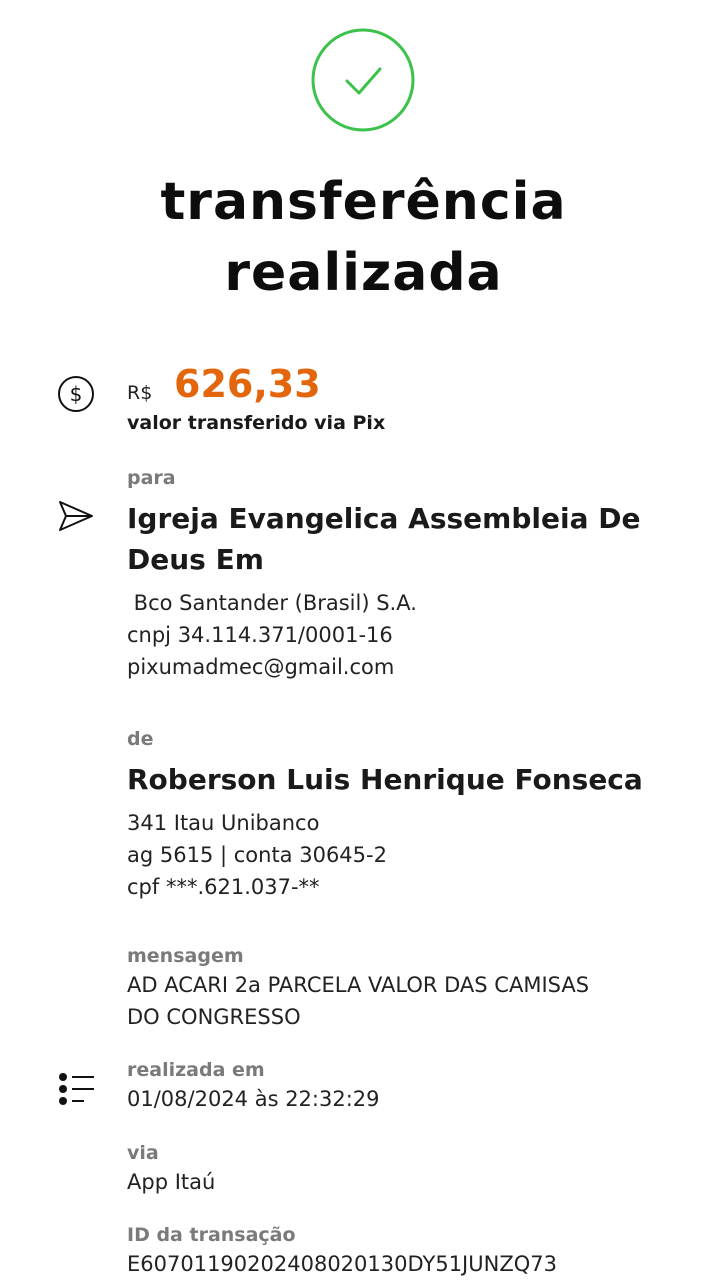 This screenshot has height=1280, width=727. Describe the element at coordinates (272, 603) in the screenshot. I see `recipient-bank: Bco Santander (Brasil) S.A.` at that location.